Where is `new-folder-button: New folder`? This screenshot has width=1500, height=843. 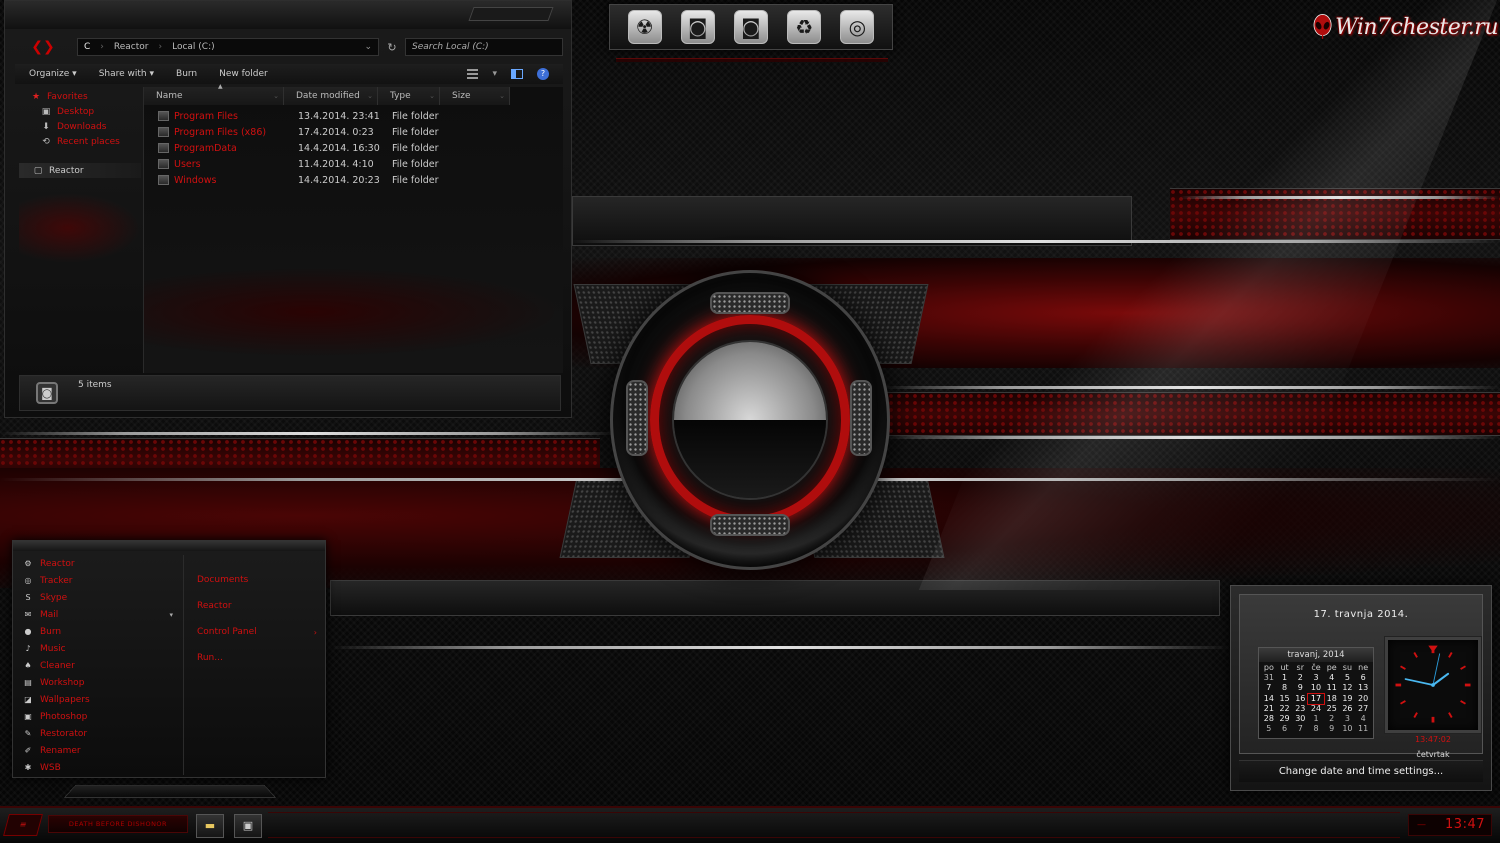
new-folder-button: New folder is located at coordinates (243, 74).